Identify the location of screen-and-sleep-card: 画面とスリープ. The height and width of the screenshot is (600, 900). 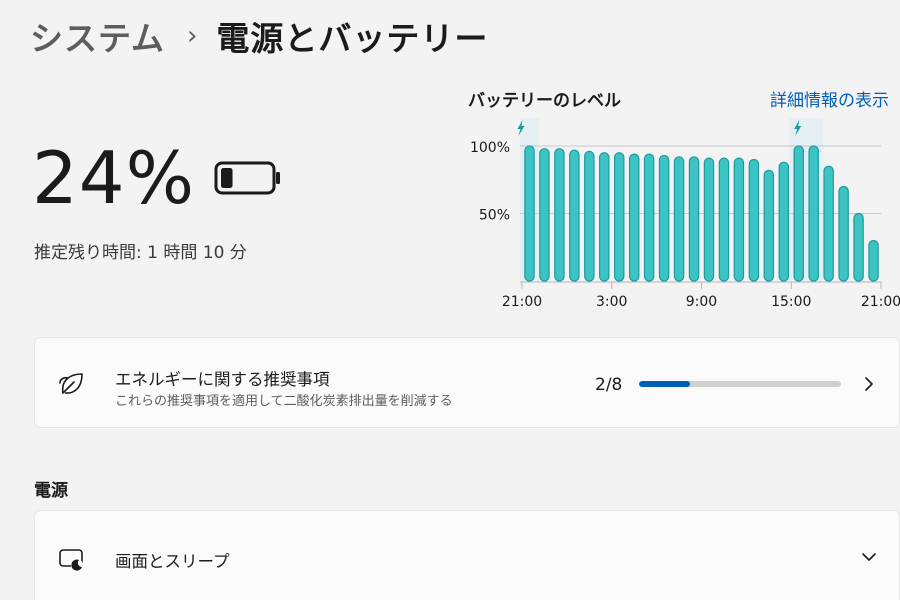
(467, 555).